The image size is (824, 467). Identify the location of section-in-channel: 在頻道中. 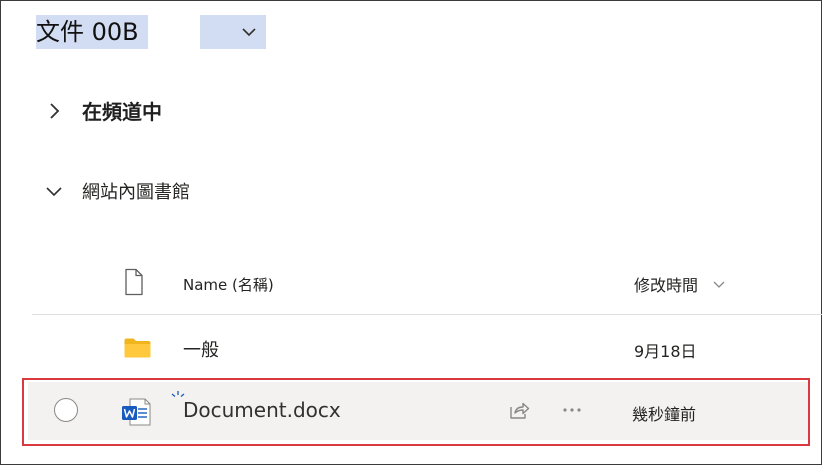
(103, 110).